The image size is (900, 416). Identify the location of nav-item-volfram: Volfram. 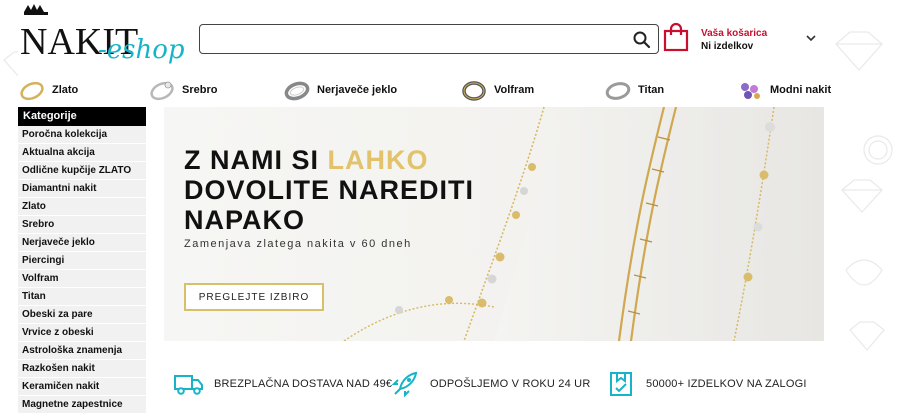
(497, 90).